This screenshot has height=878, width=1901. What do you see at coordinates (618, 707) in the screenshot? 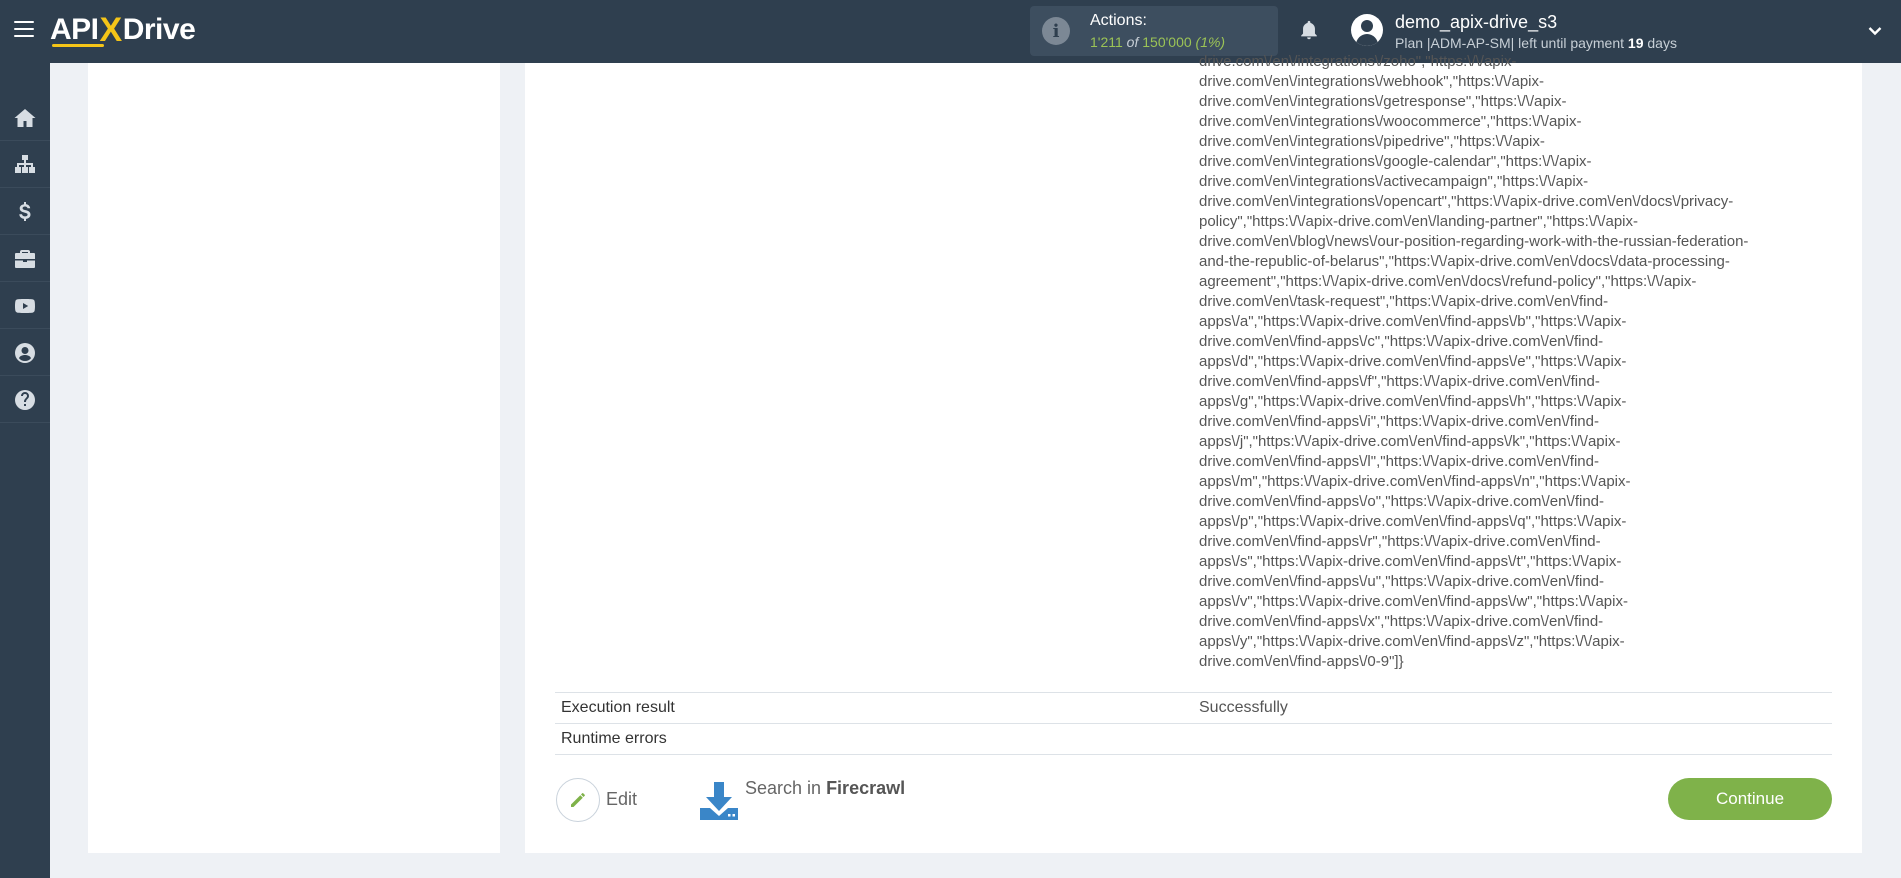
I see `execution-result-label: Execution result` at bounding box center [618, 707].